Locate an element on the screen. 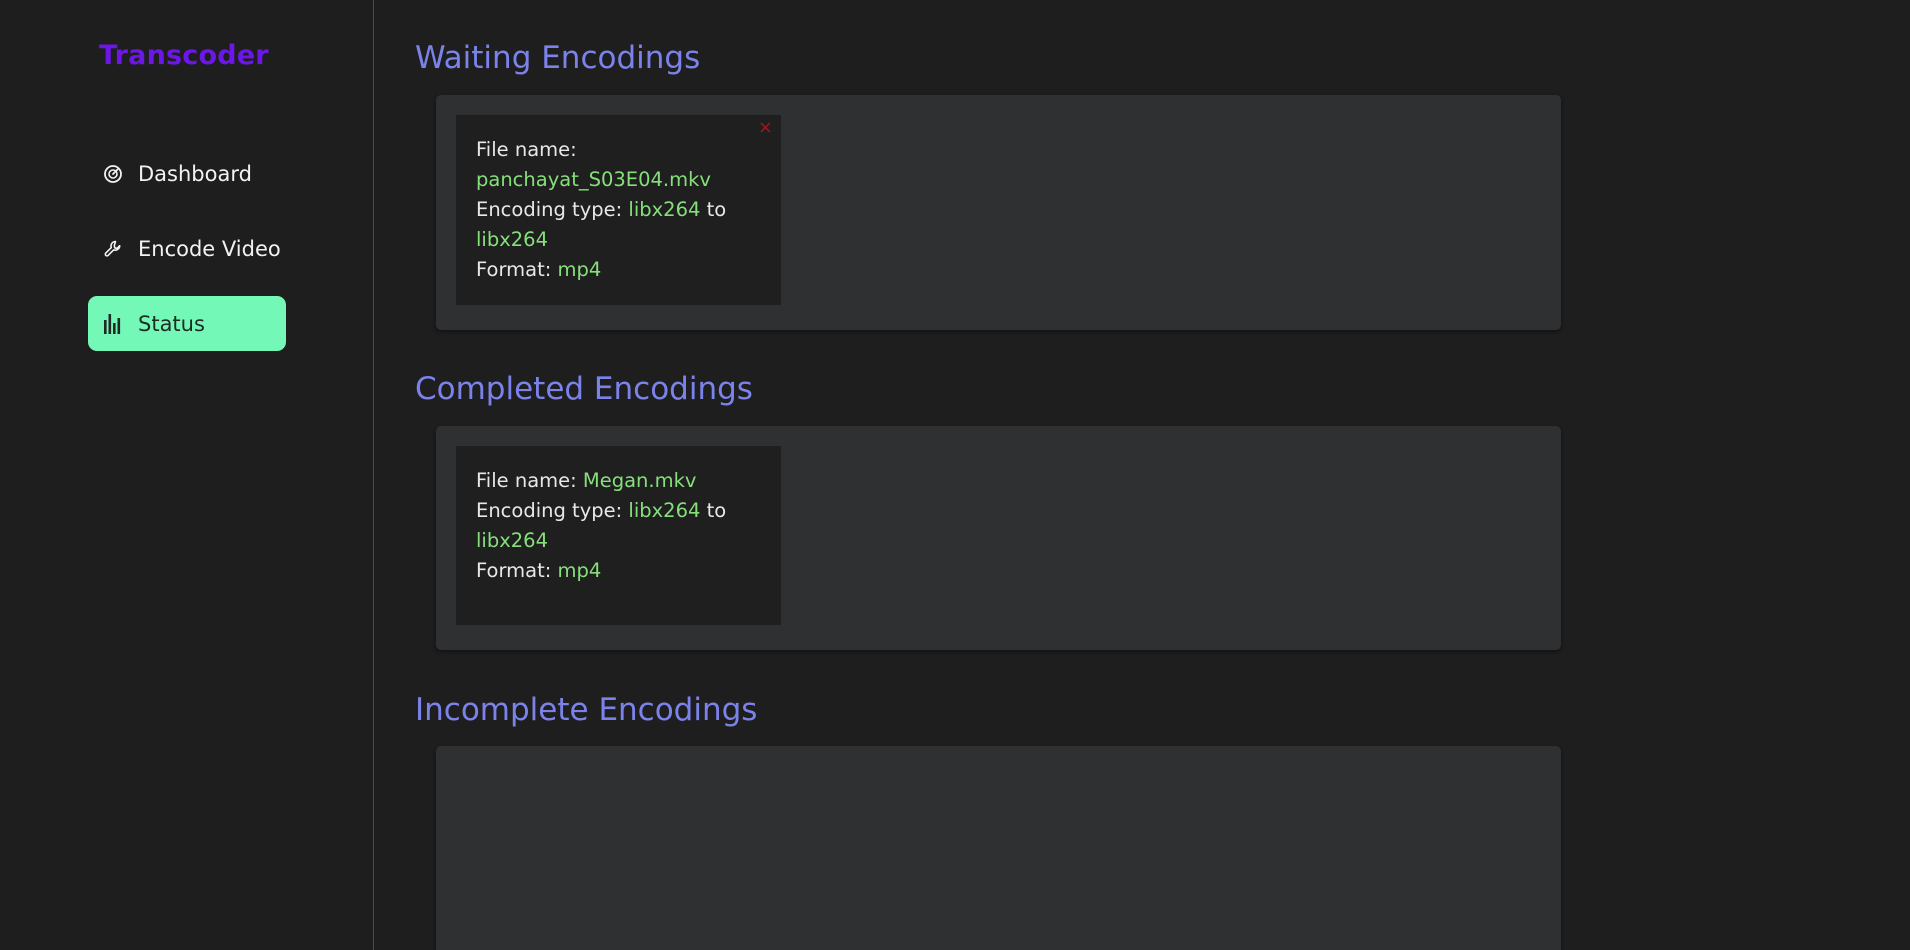 This screenshot has height=950, width=1910. file-name-value: panchayat_S03E04.mkv is located at coordinates (593, 179).